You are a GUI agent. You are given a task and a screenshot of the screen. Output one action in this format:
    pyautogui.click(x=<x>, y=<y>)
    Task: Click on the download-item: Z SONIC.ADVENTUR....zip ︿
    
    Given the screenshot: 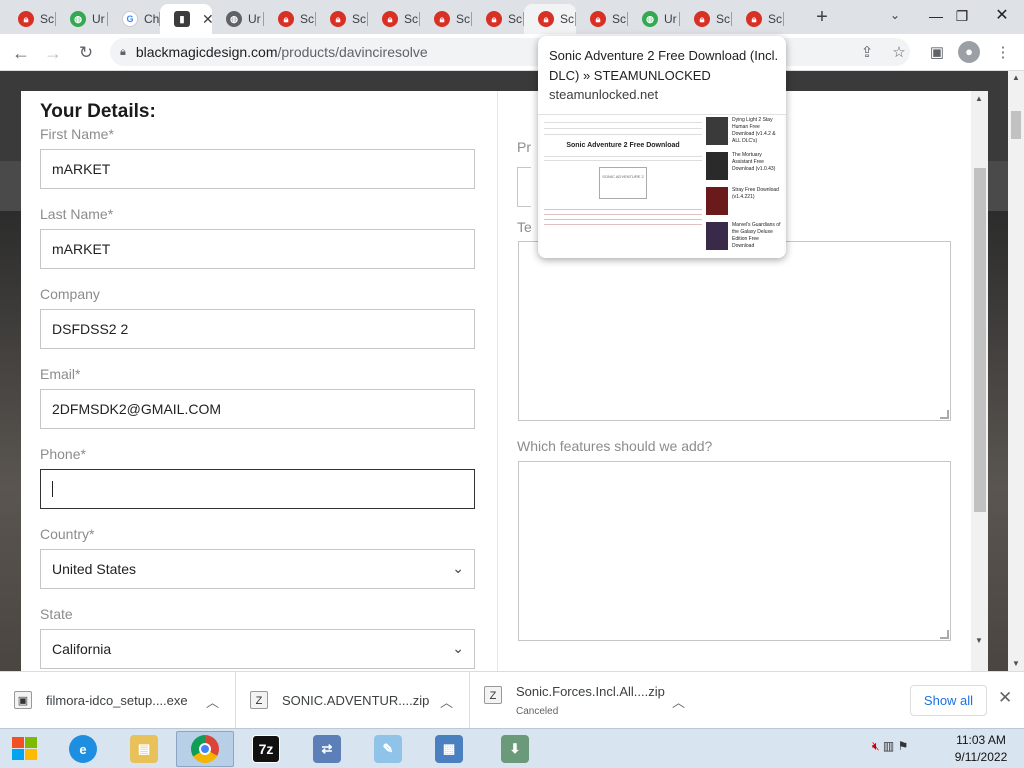 What is the action you would take?
    pyautogui.click(x=353, y=700)
    